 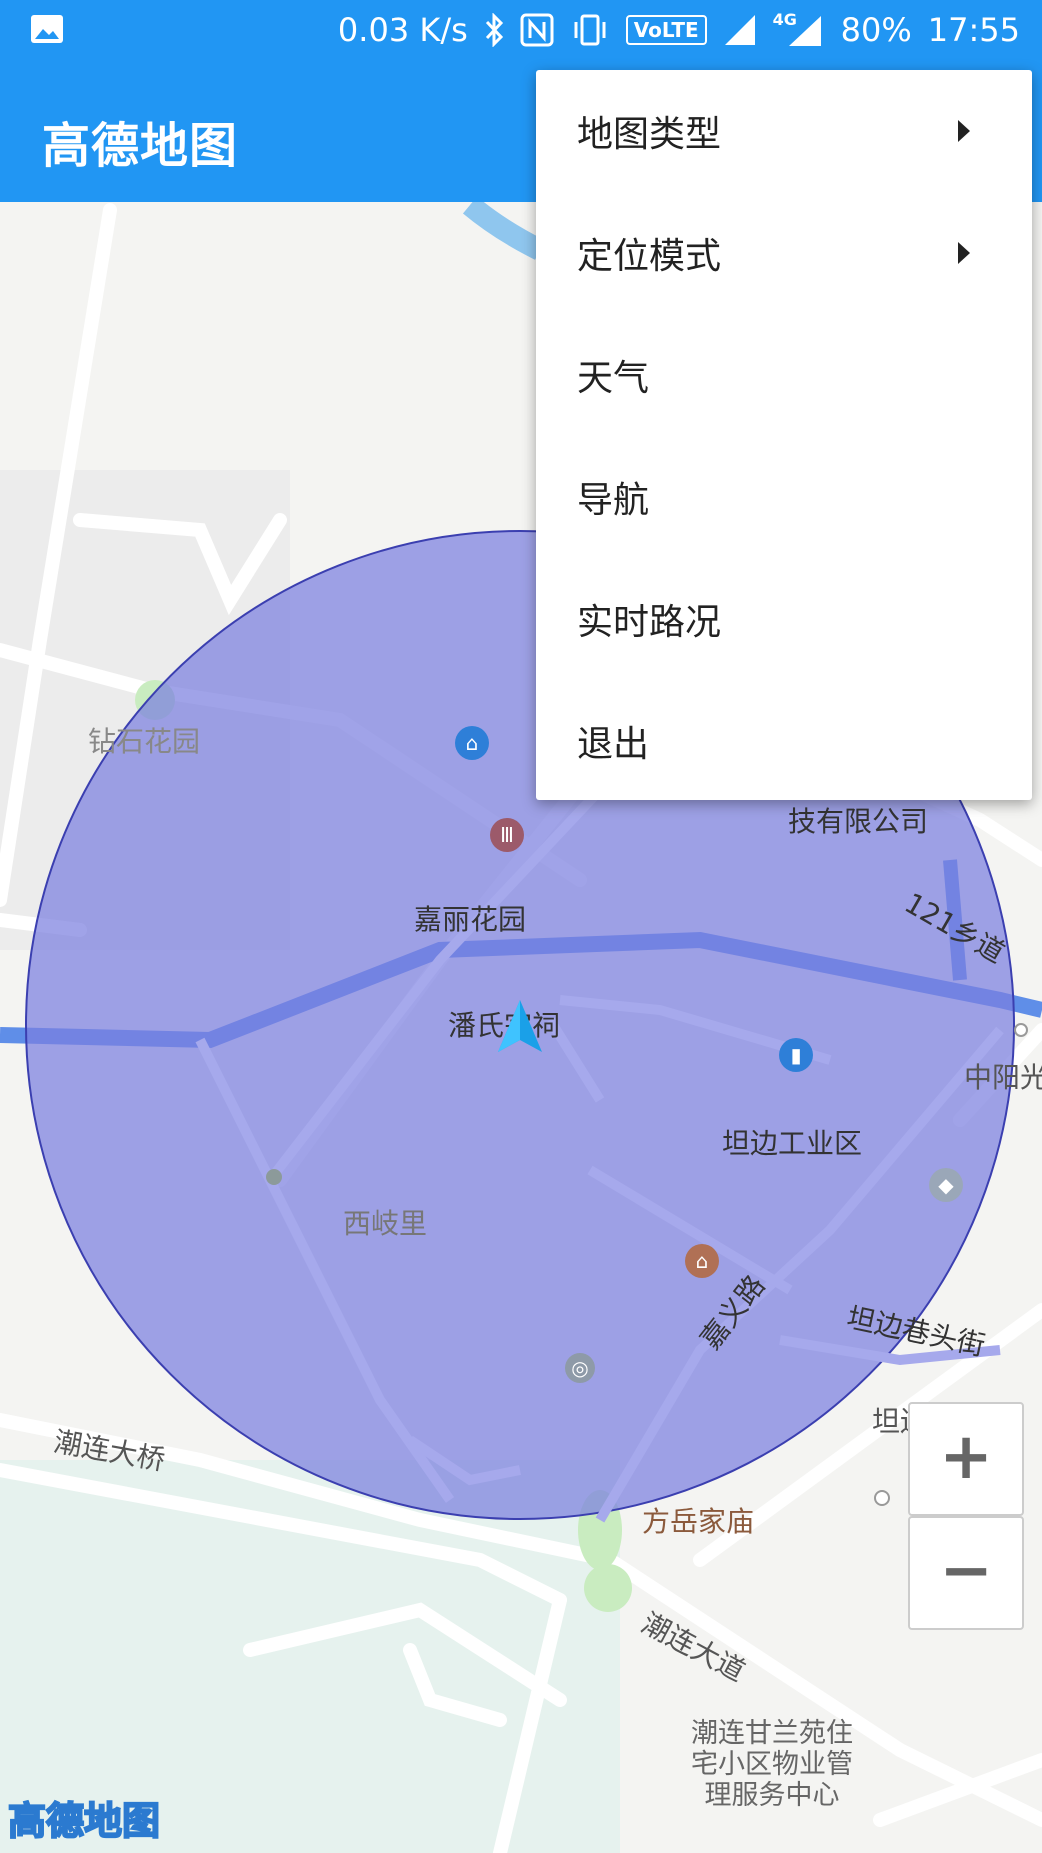 I want to click on map-label: 坦边工业区, so click(x=792, y=1143).